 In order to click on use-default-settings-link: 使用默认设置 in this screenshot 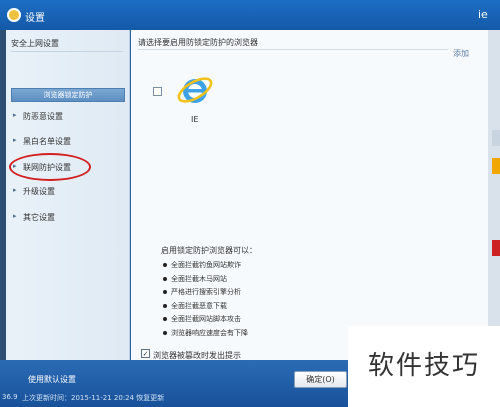, I will do `click(52, 379)`.